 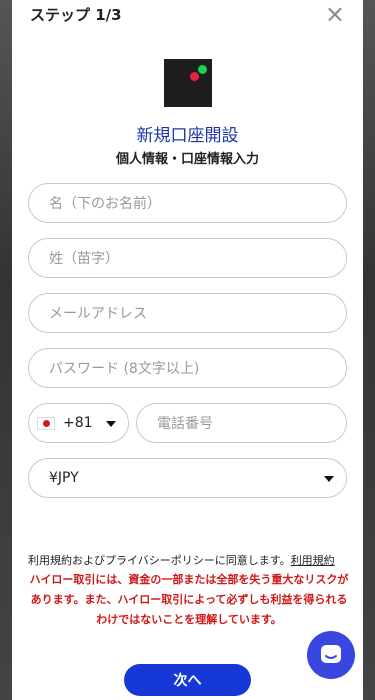 I want to click on consent-text: 利用規約およびプライバシーポリシーに同意します。利用規約, so click(x=189, y=561).